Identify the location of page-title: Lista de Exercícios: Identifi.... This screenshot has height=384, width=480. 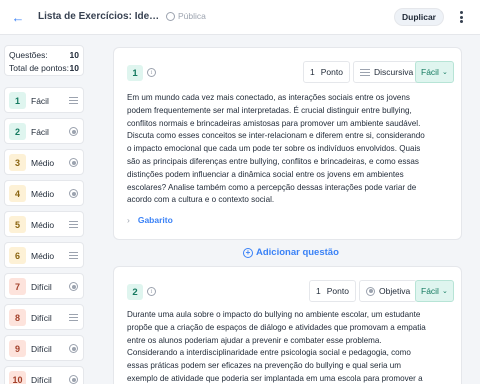
(99, 16).